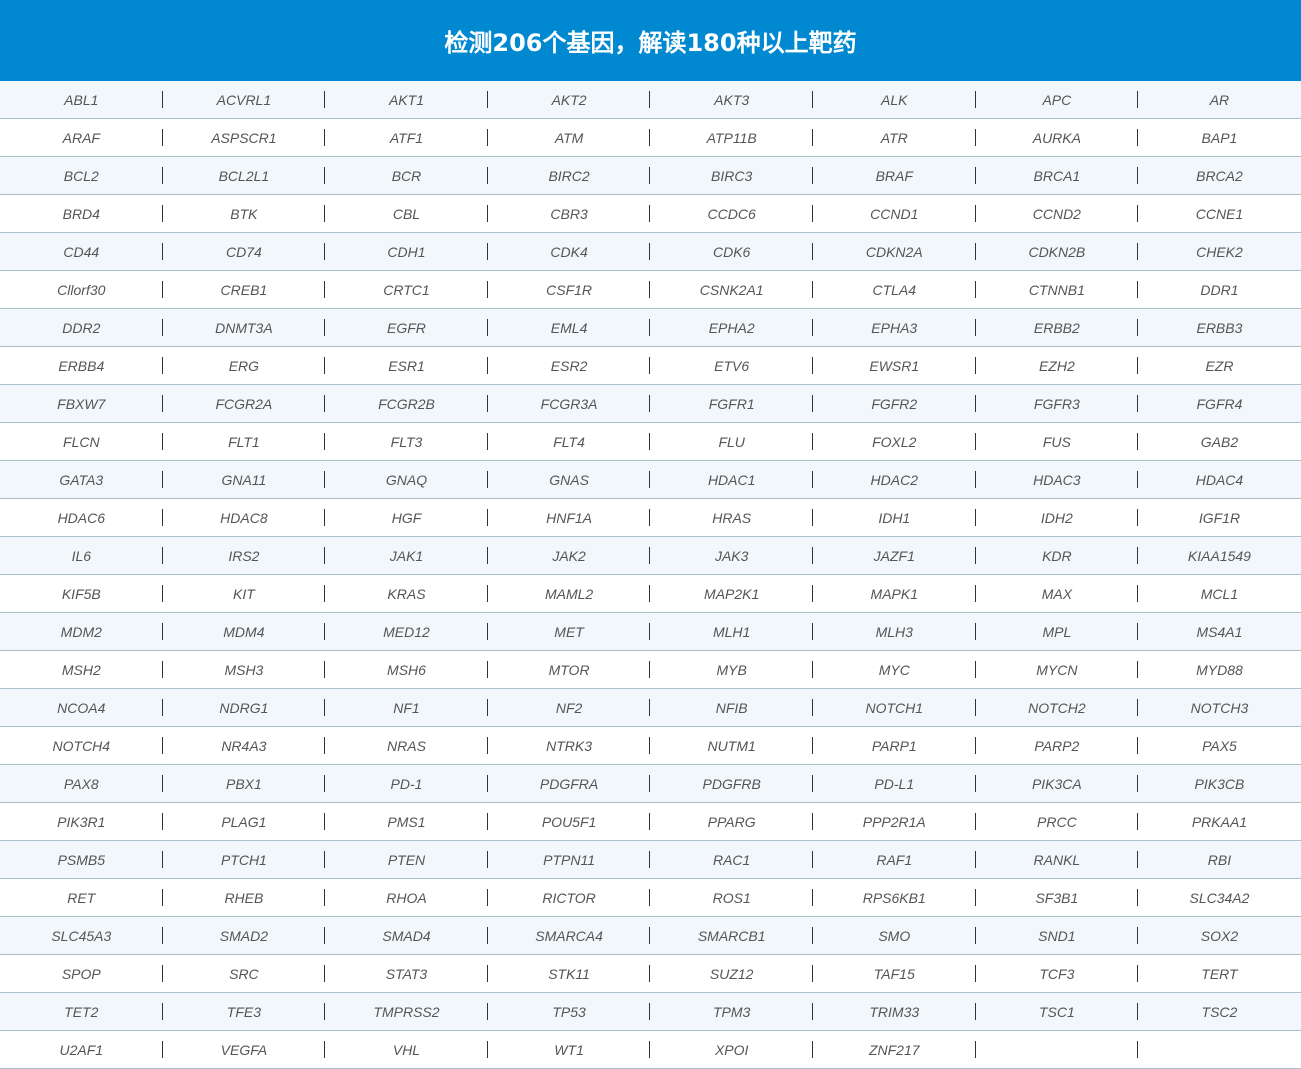 The image size is (1301, 1069). What do you see at coordinates (569, 859) in the screenshot?
I see `gene-cell: PTPN11` at bounding box center [569, 859].